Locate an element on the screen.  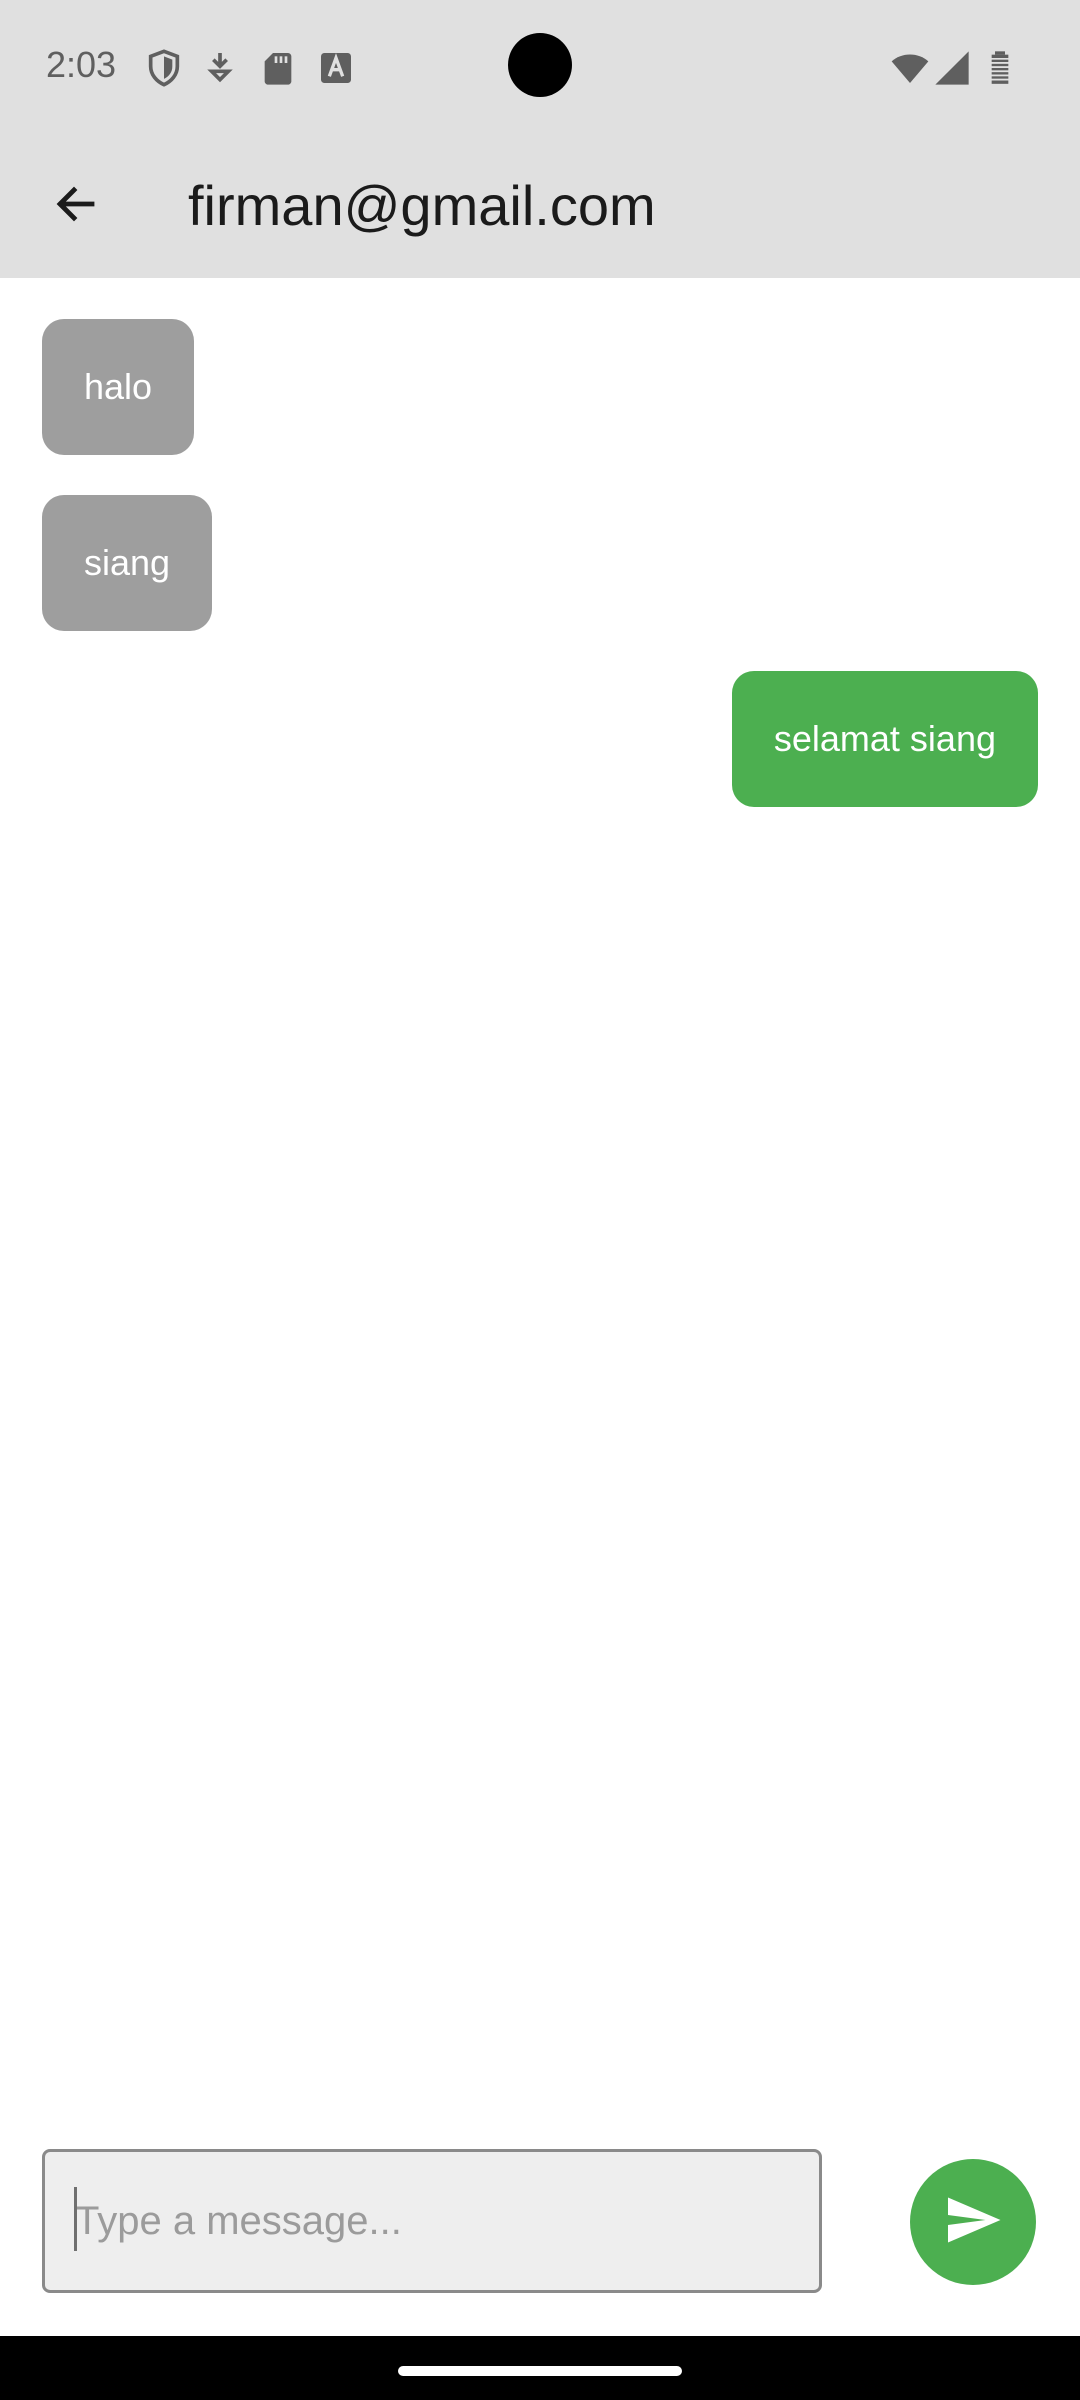
message-text: siang is located at coordinates (127, 562).